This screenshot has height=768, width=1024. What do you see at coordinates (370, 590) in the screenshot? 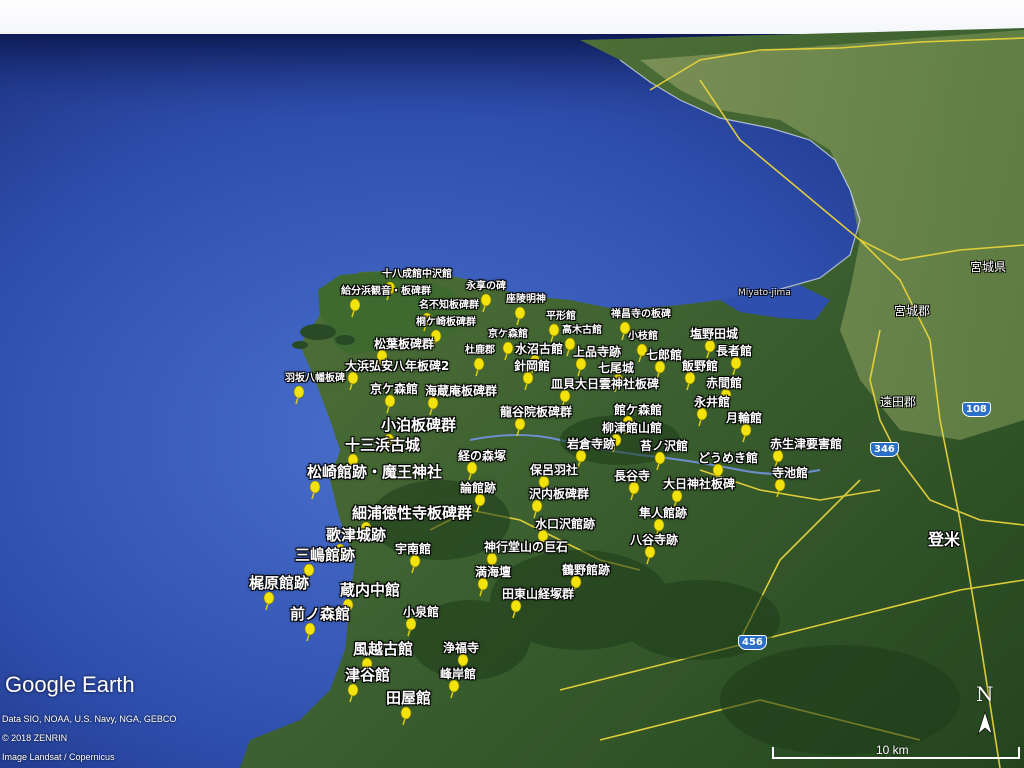
I see `placemark-label: 蔵内中館` at bounding box center [370, 590].